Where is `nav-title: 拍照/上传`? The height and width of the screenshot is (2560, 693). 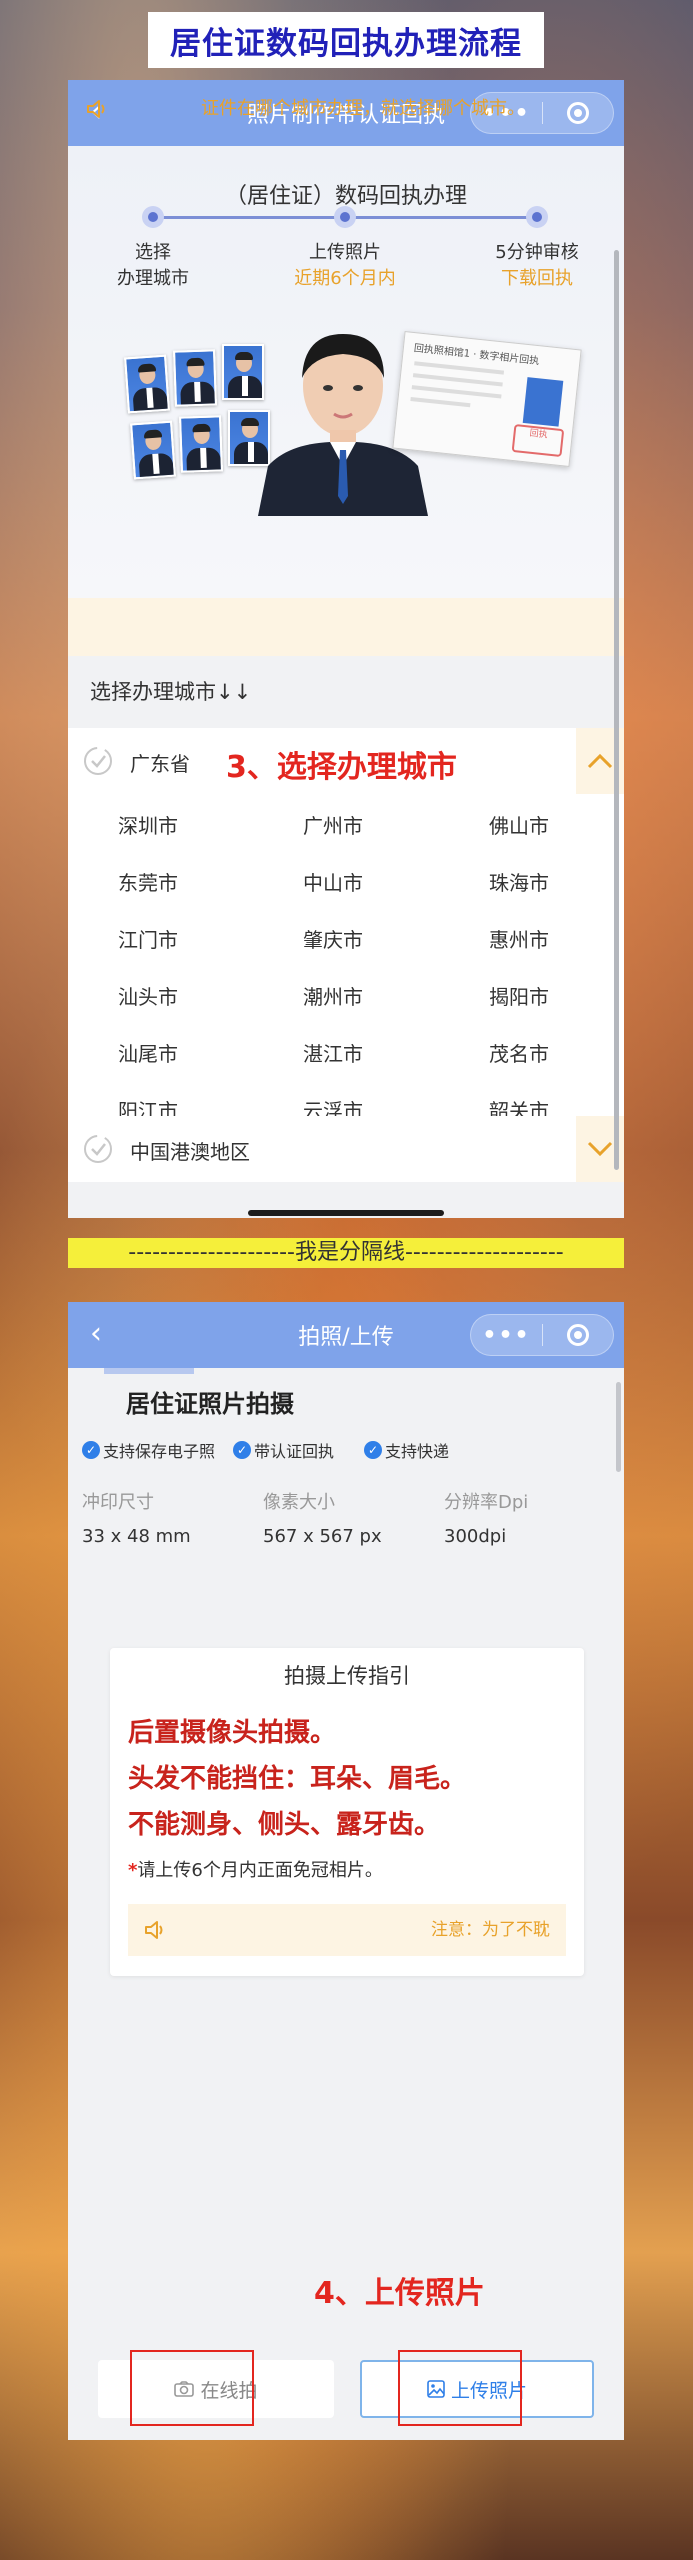
nav-title: 拍照/上传 is located at coordinates (346, 1337).